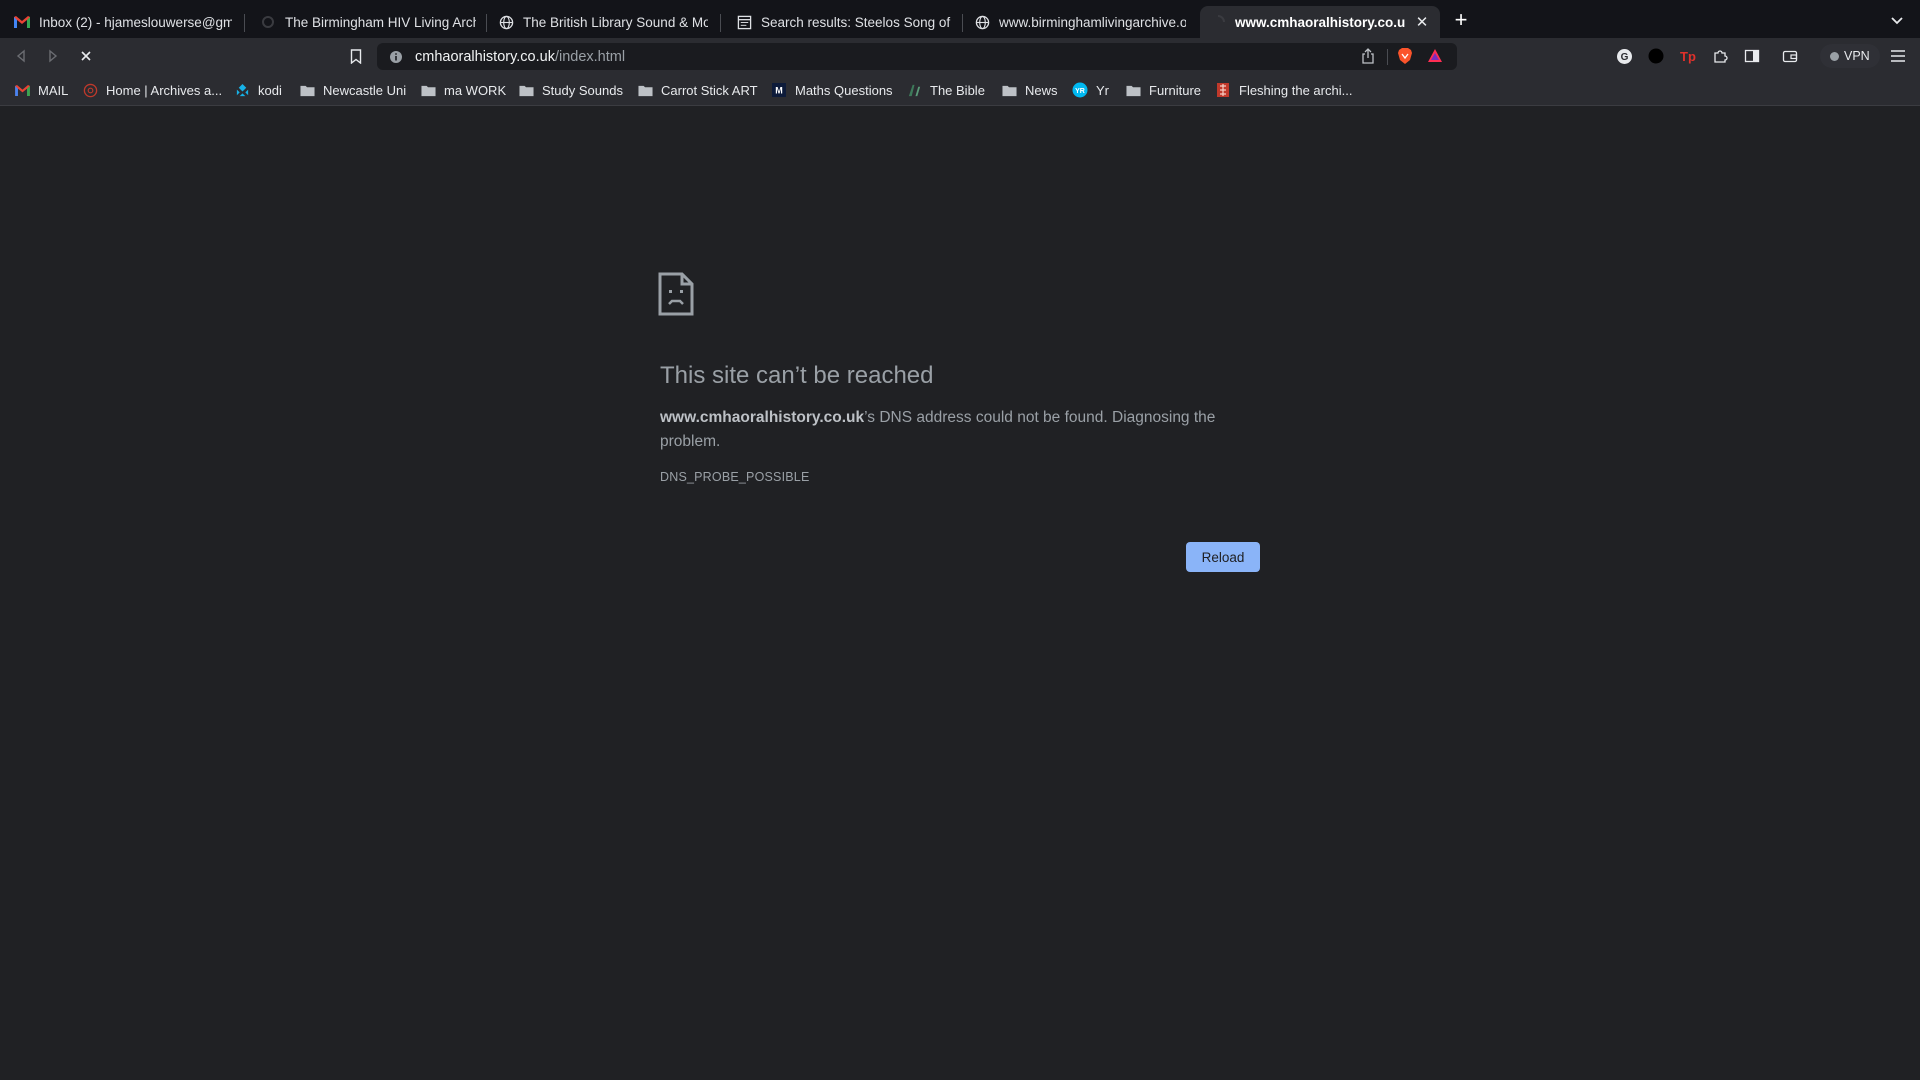 The width and height of the screenshot is (1920, 1080). What do you see at coordinates (1436, 57) in the screenshot?
I see `brave-rewards-icon` at bounding box center [1436, 57].